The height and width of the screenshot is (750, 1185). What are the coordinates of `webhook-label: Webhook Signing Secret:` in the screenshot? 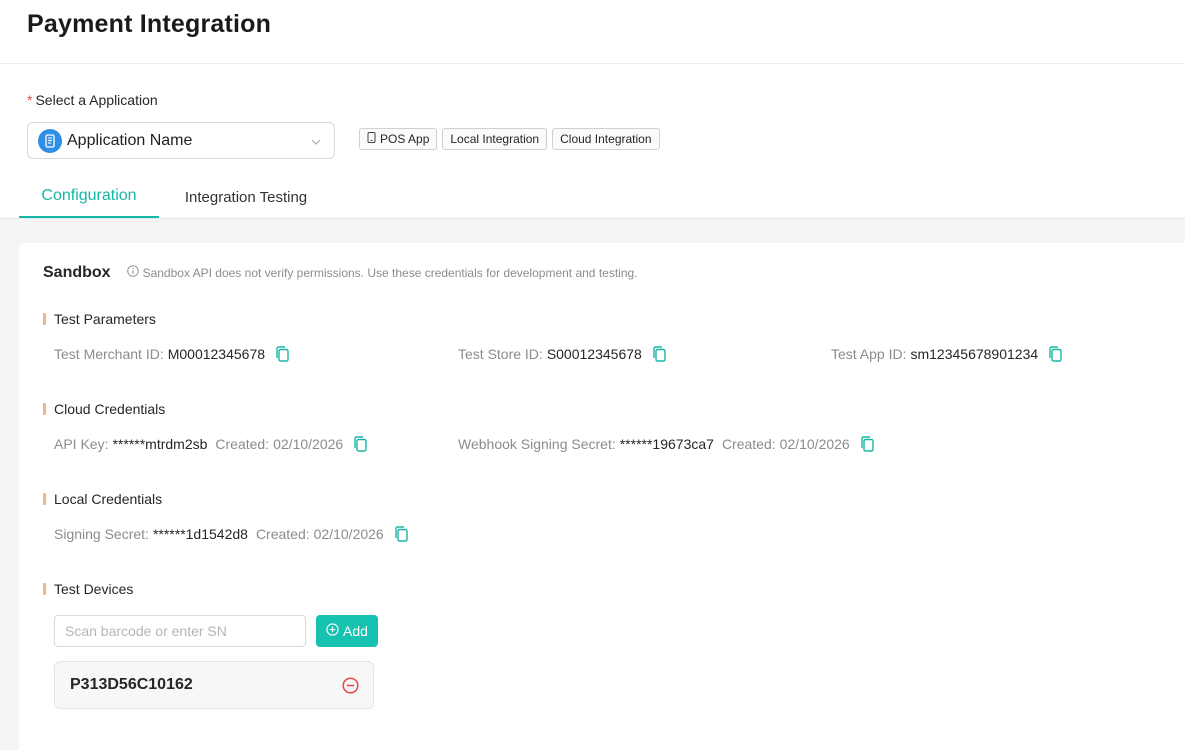 It's located at (537, 444).